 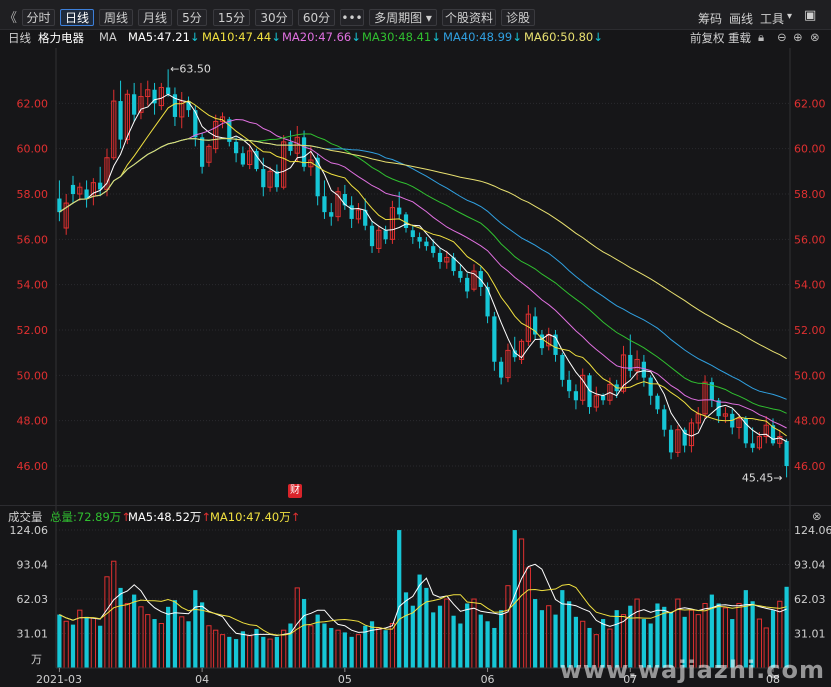 What do you see at coordinates (36, 659) in the screenshot?
I see `volume-unit-label: 万` at bounding box center [36, 659].